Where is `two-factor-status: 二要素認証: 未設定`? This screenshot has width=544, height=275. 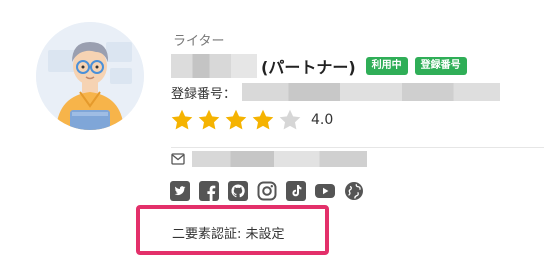
two-factor-status: 二要素認証: 未設定 is located at coordinates (228, 234).